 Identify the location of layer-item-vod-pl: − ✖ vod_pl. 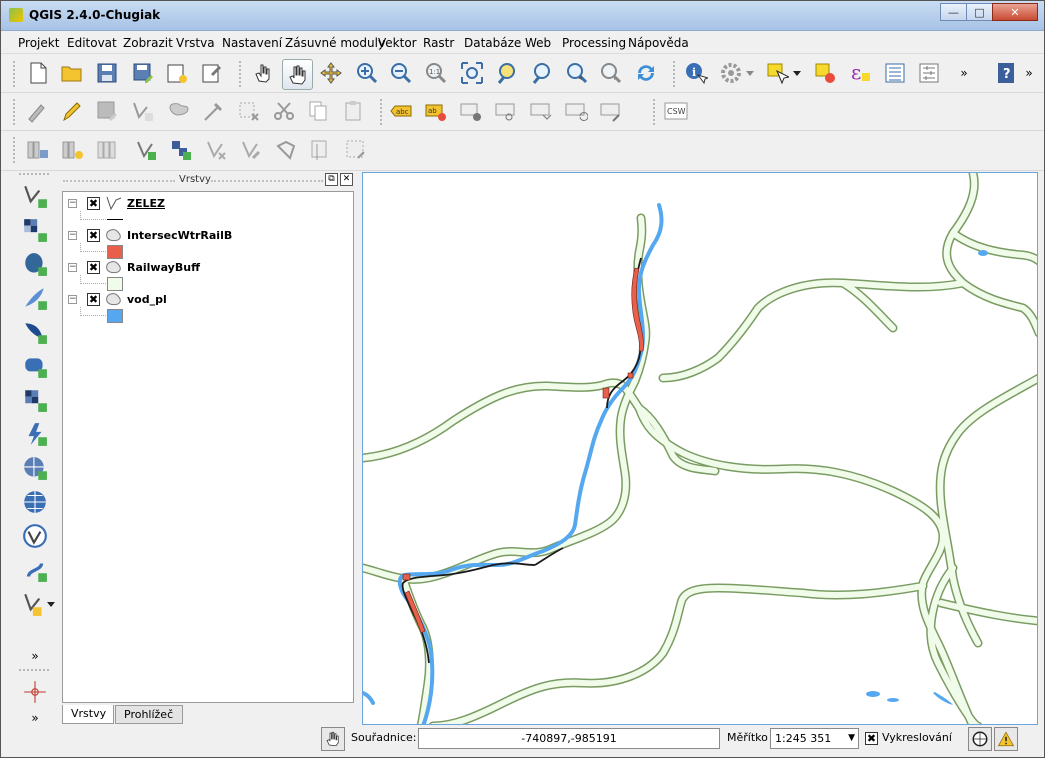
(208, 306).